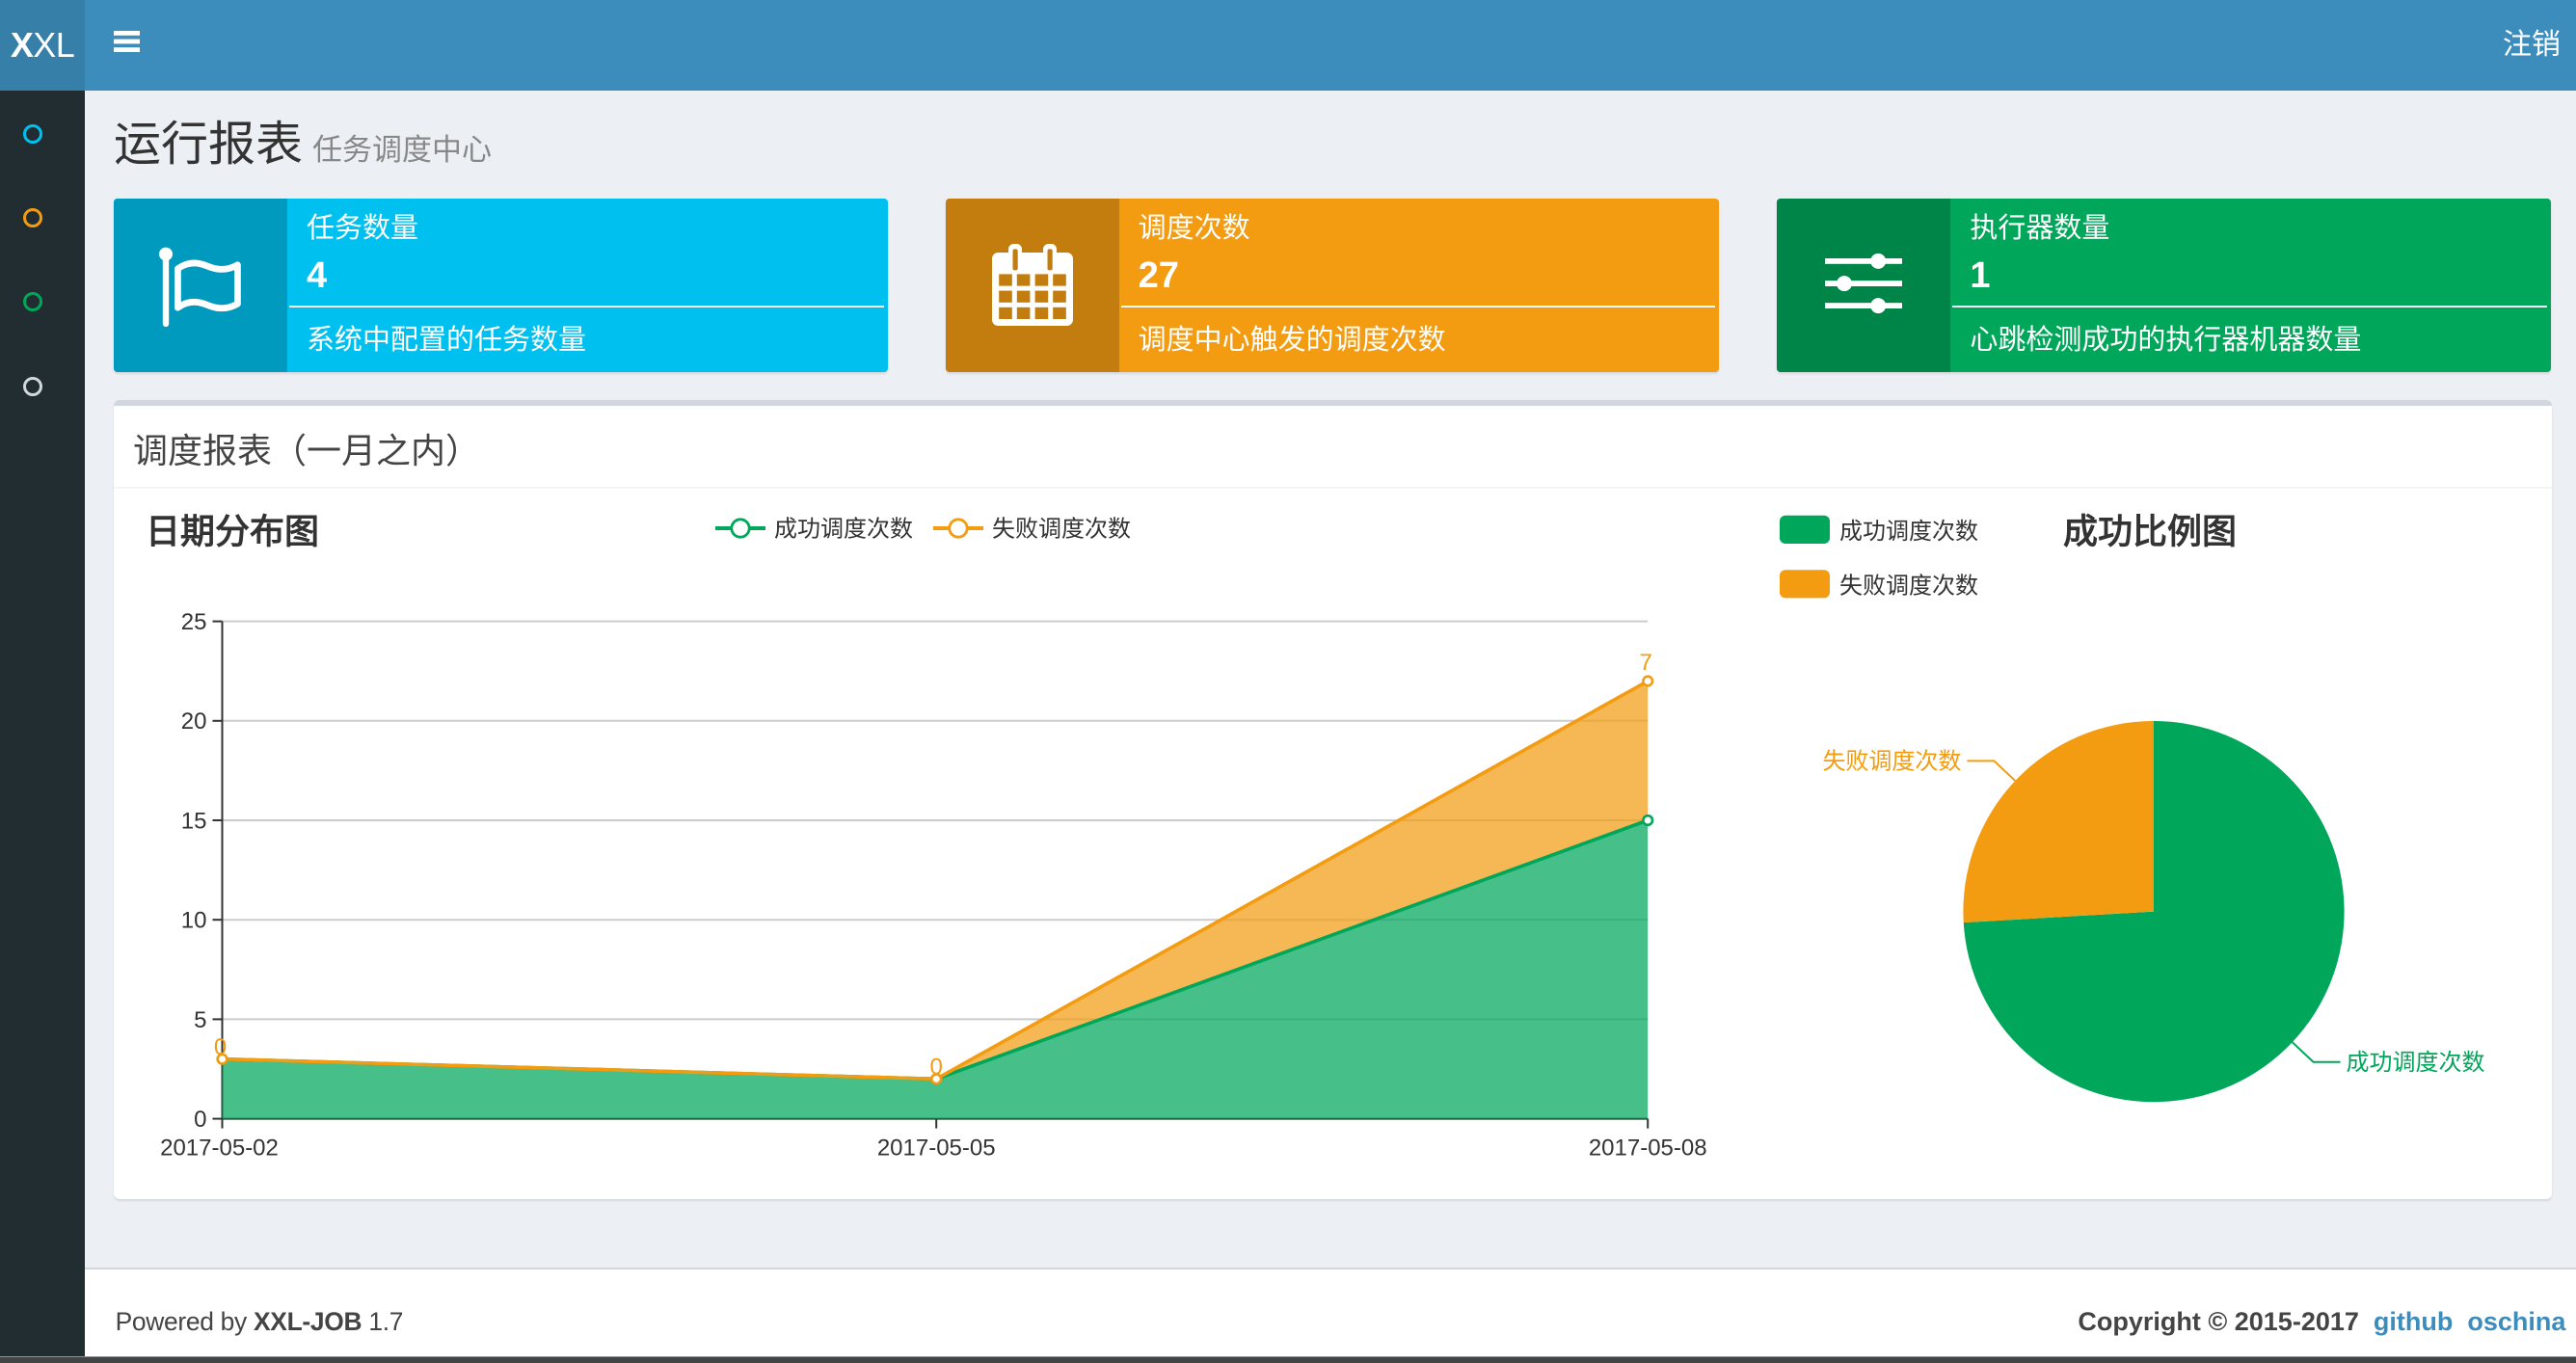  I want to click on svg-text: 成功比例图, so click(2150, 530).